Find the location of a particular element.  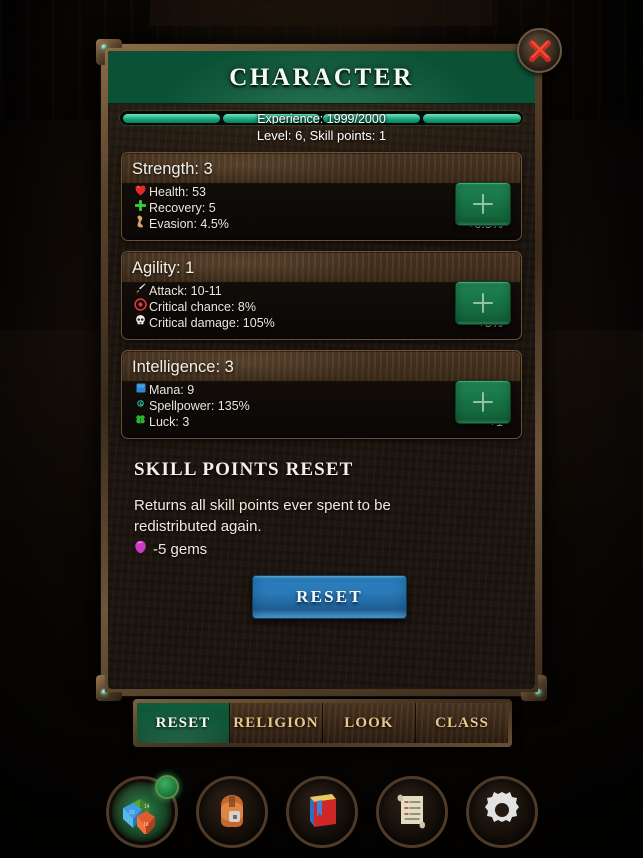

tab-reset: RESET is located at coordinates (183, 723).